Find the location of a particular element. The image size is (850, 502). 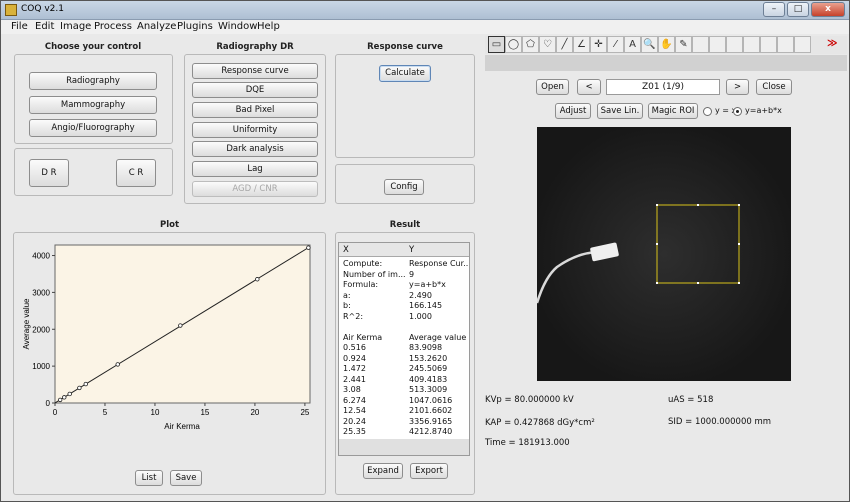

save-plot-button: Save is located at coordinates (186, 478).